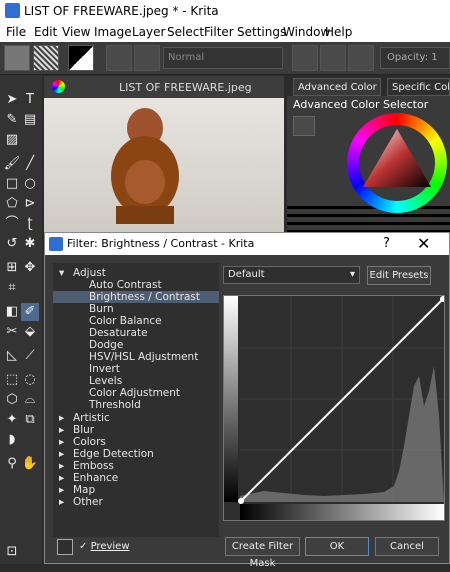 This screenshot has height=572, width=450. I want to click on preview-checkbox: ✓ Preview, so click(104, 546).